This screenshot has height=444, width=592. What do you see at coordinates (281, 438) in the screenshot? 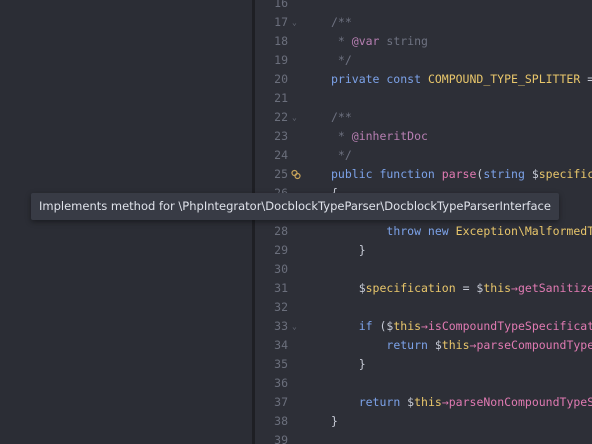
I see `line-number: 39` at bounding box center [281, 438].